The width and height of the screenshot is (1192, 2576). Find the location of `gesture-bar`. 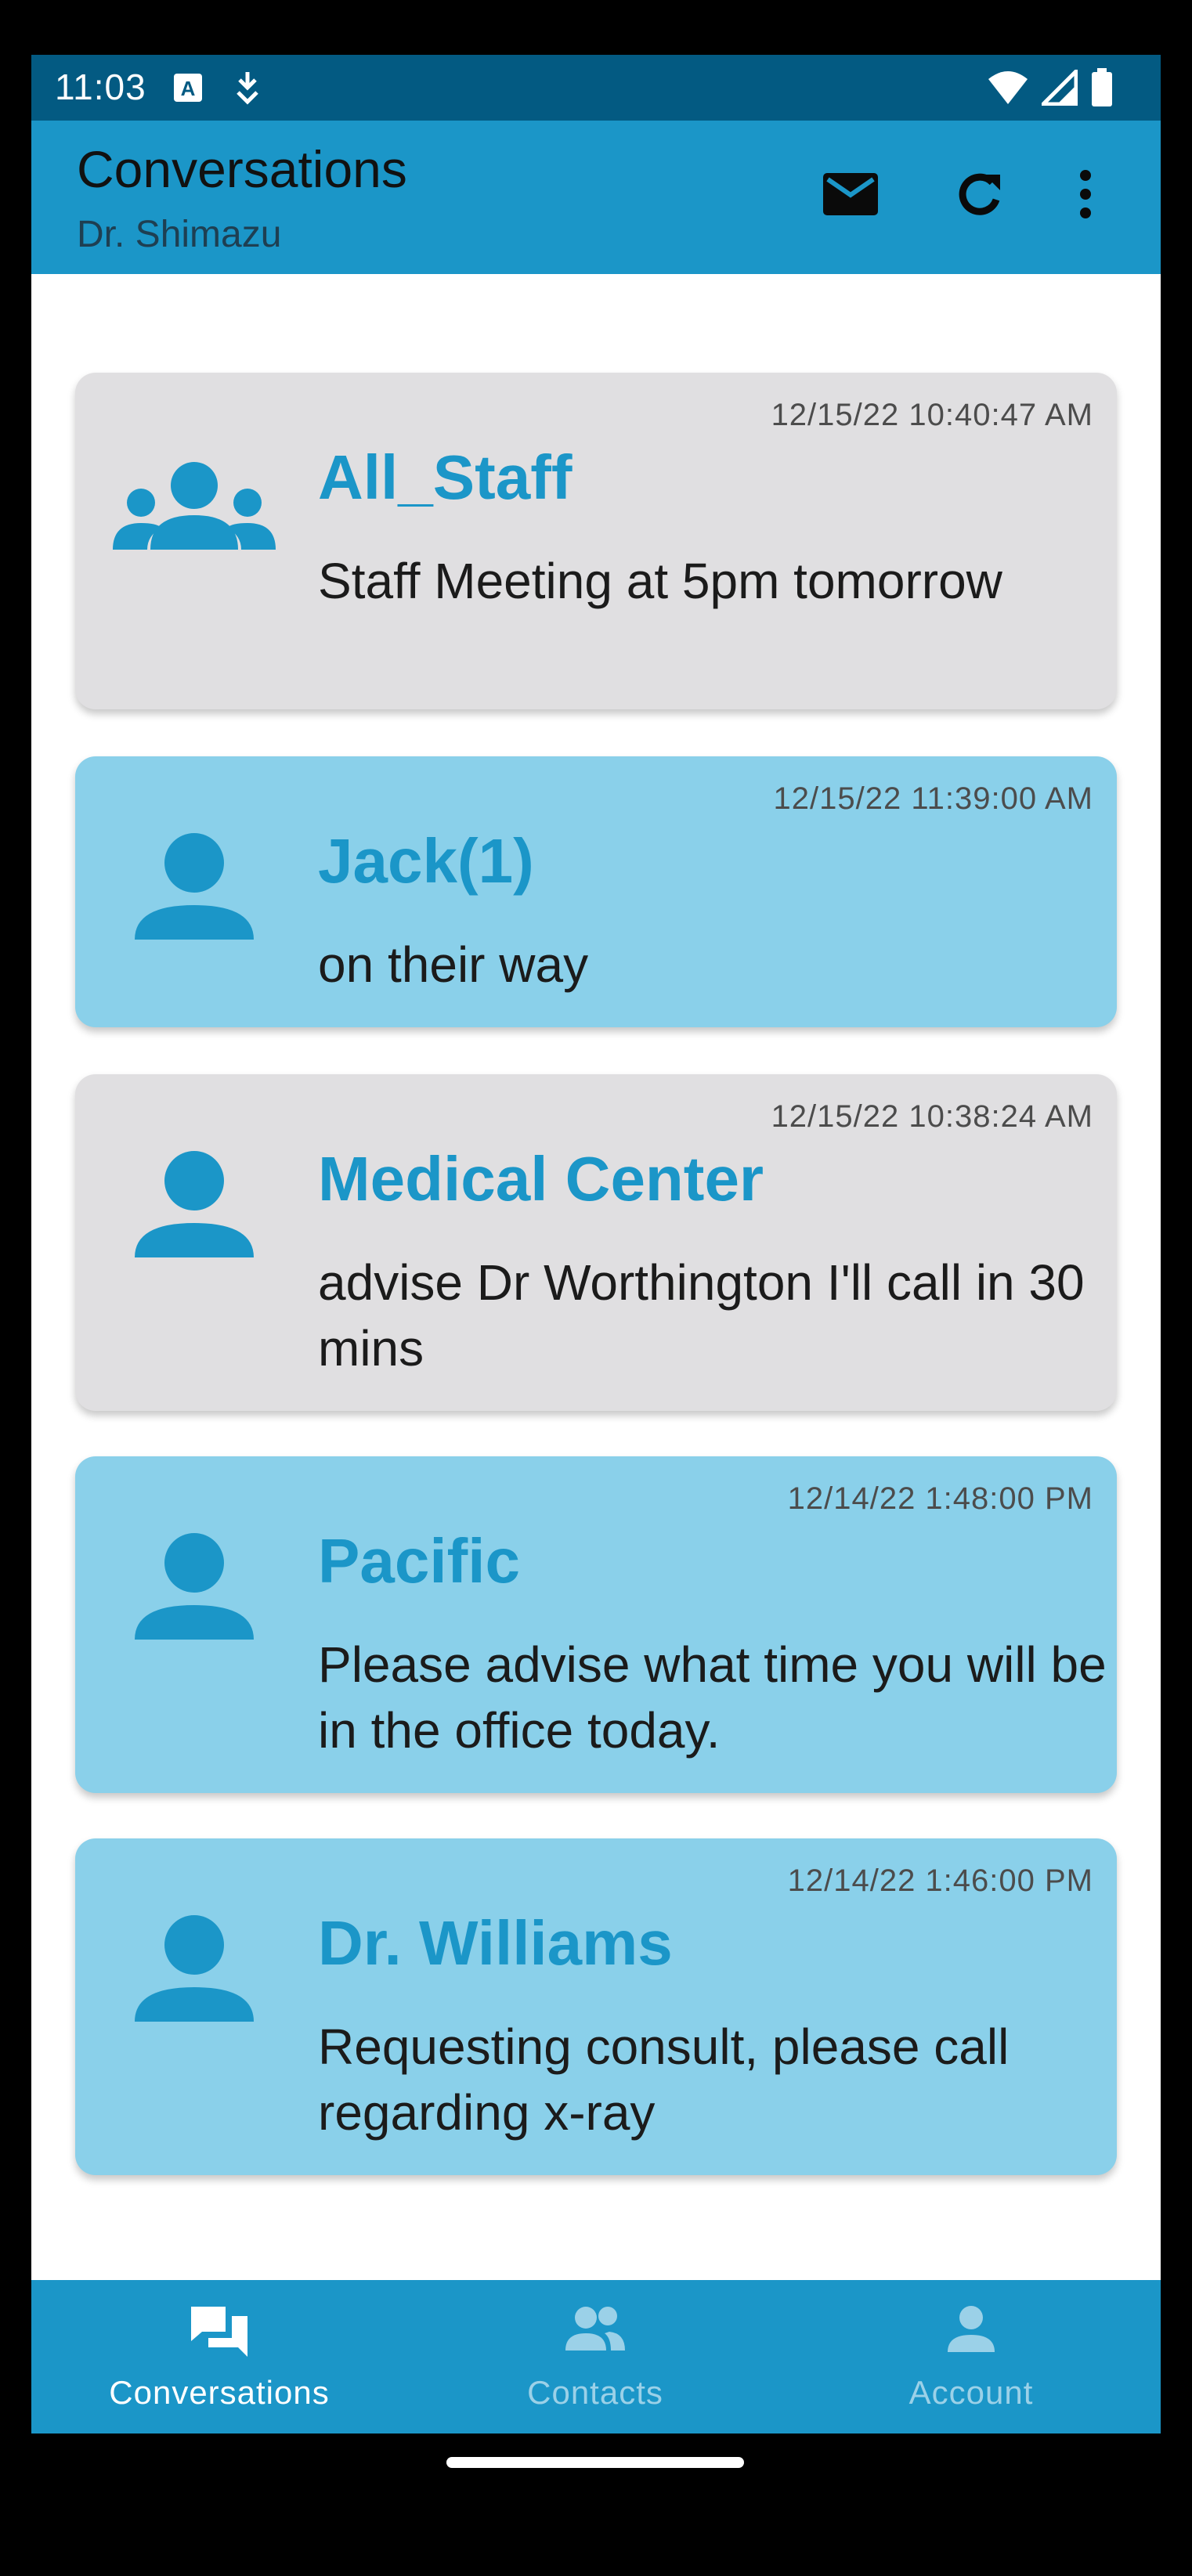

gesture-bar is located at coordinates (596, 2465).